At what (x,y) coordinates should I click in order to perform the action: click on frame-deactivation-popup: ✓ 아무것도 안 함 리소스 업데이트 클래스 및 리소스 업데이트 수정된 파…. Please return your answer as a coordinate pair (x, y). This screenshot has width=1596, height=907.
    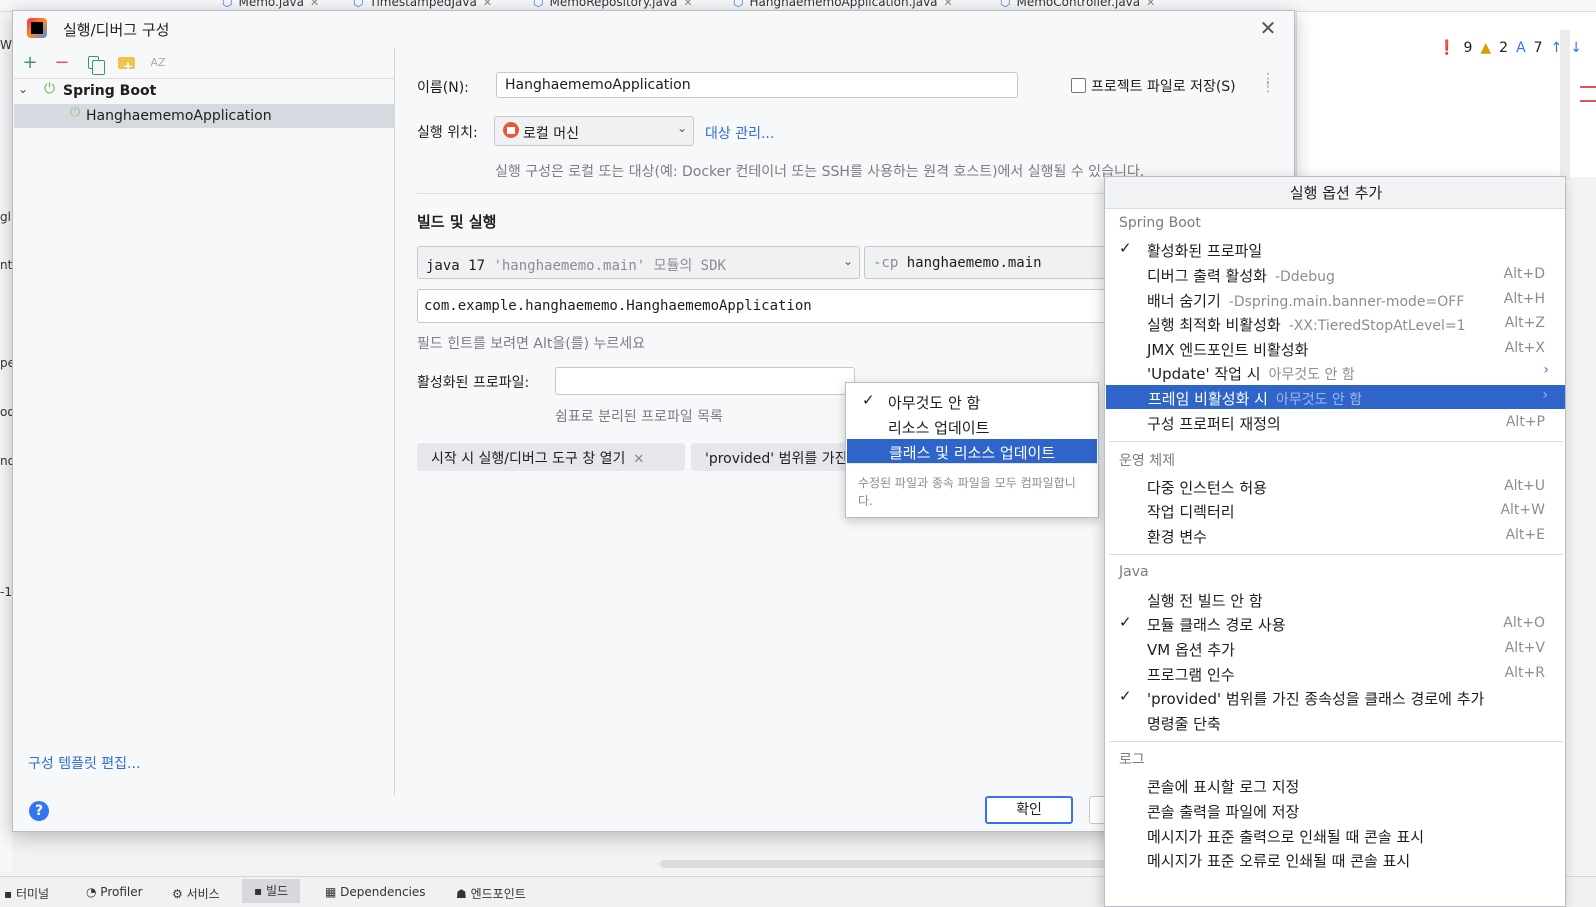
    Looking at the image, I should click on (972, 450).